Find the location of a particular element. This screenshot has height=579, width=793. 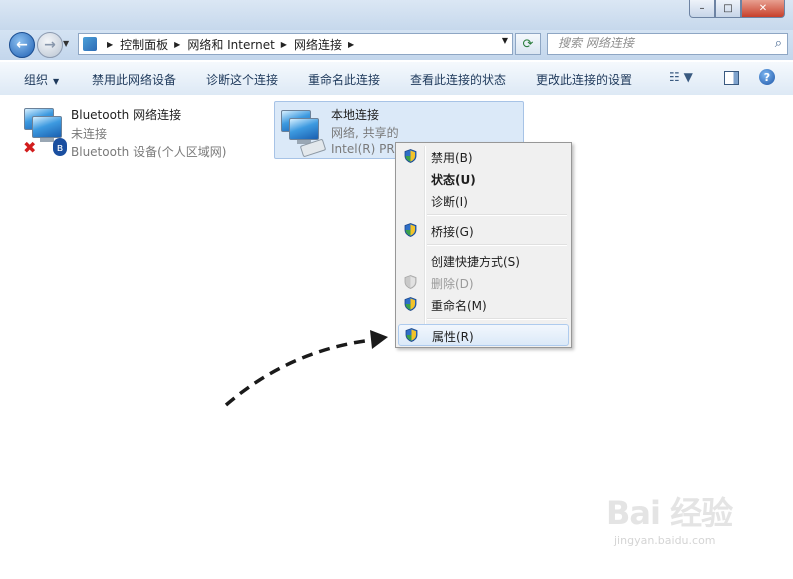

menu-item-label: 重命名(M) is located at coordinates (459, 306).